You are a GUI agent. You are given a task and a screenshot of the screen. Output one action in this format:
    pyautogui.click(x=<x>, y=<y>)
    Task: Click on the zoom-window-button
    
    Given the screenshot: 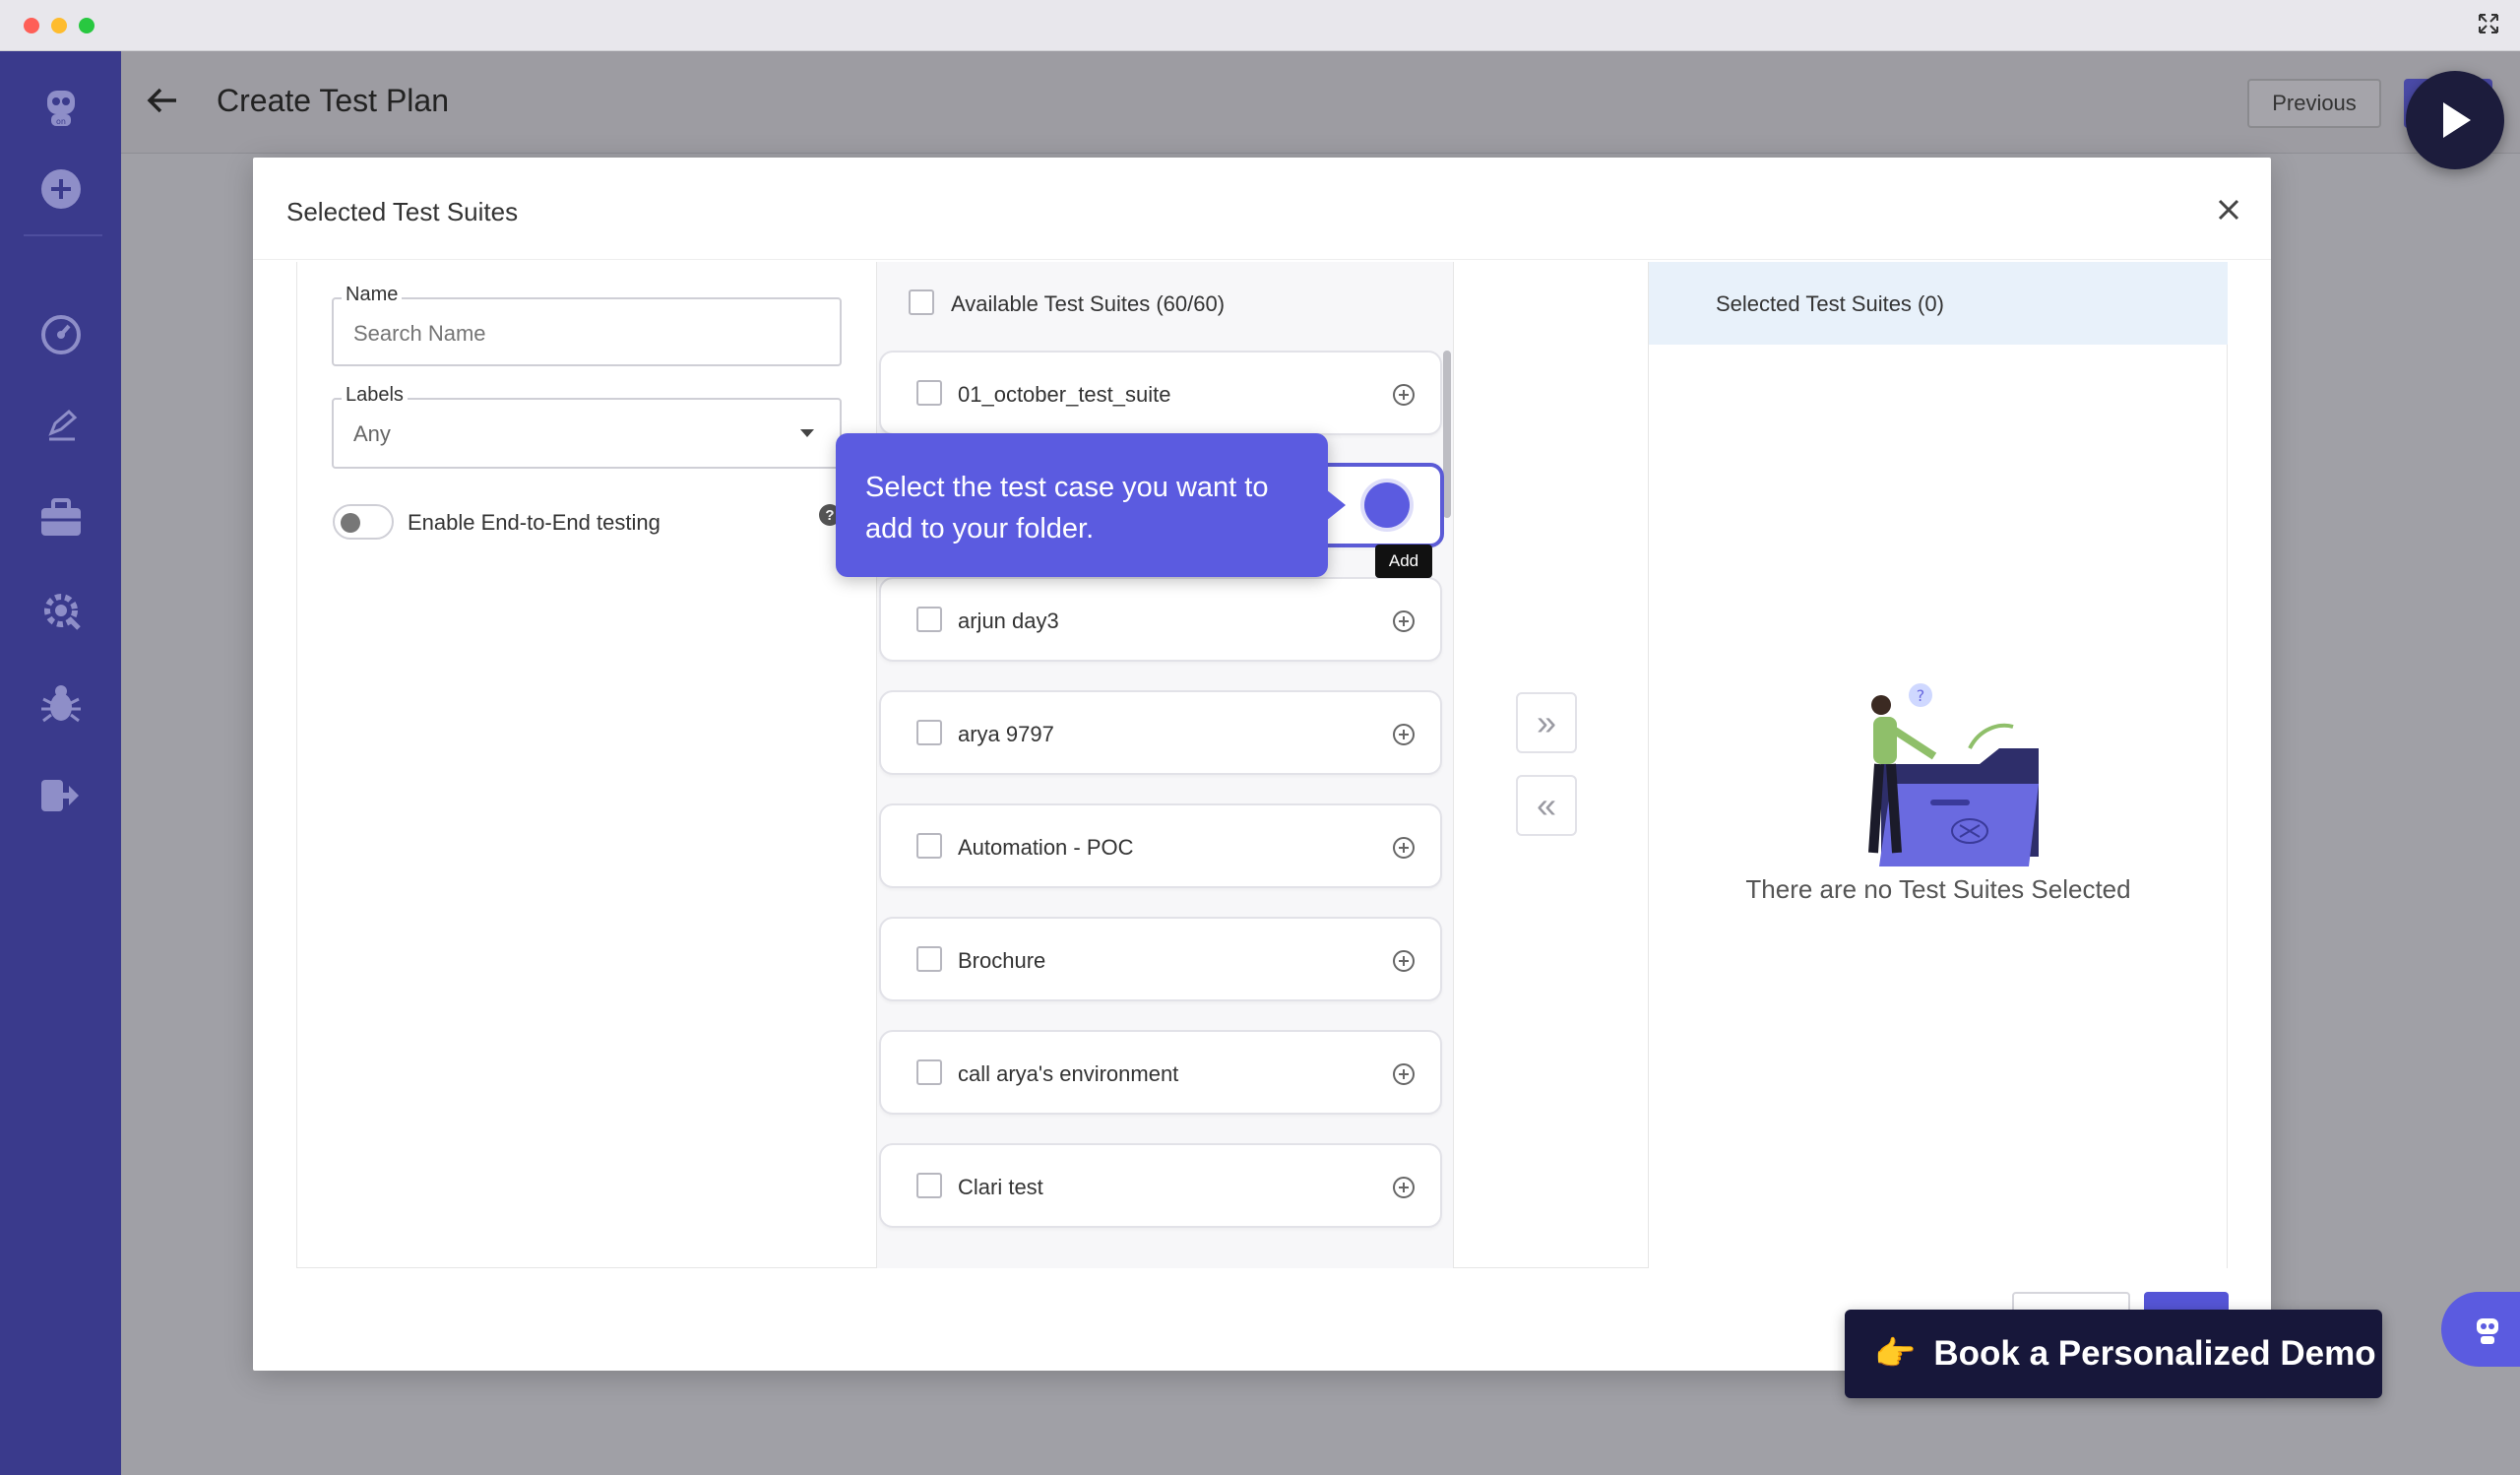 What is the action you would take?
    pyautogui.click(x=86, y=25)
    